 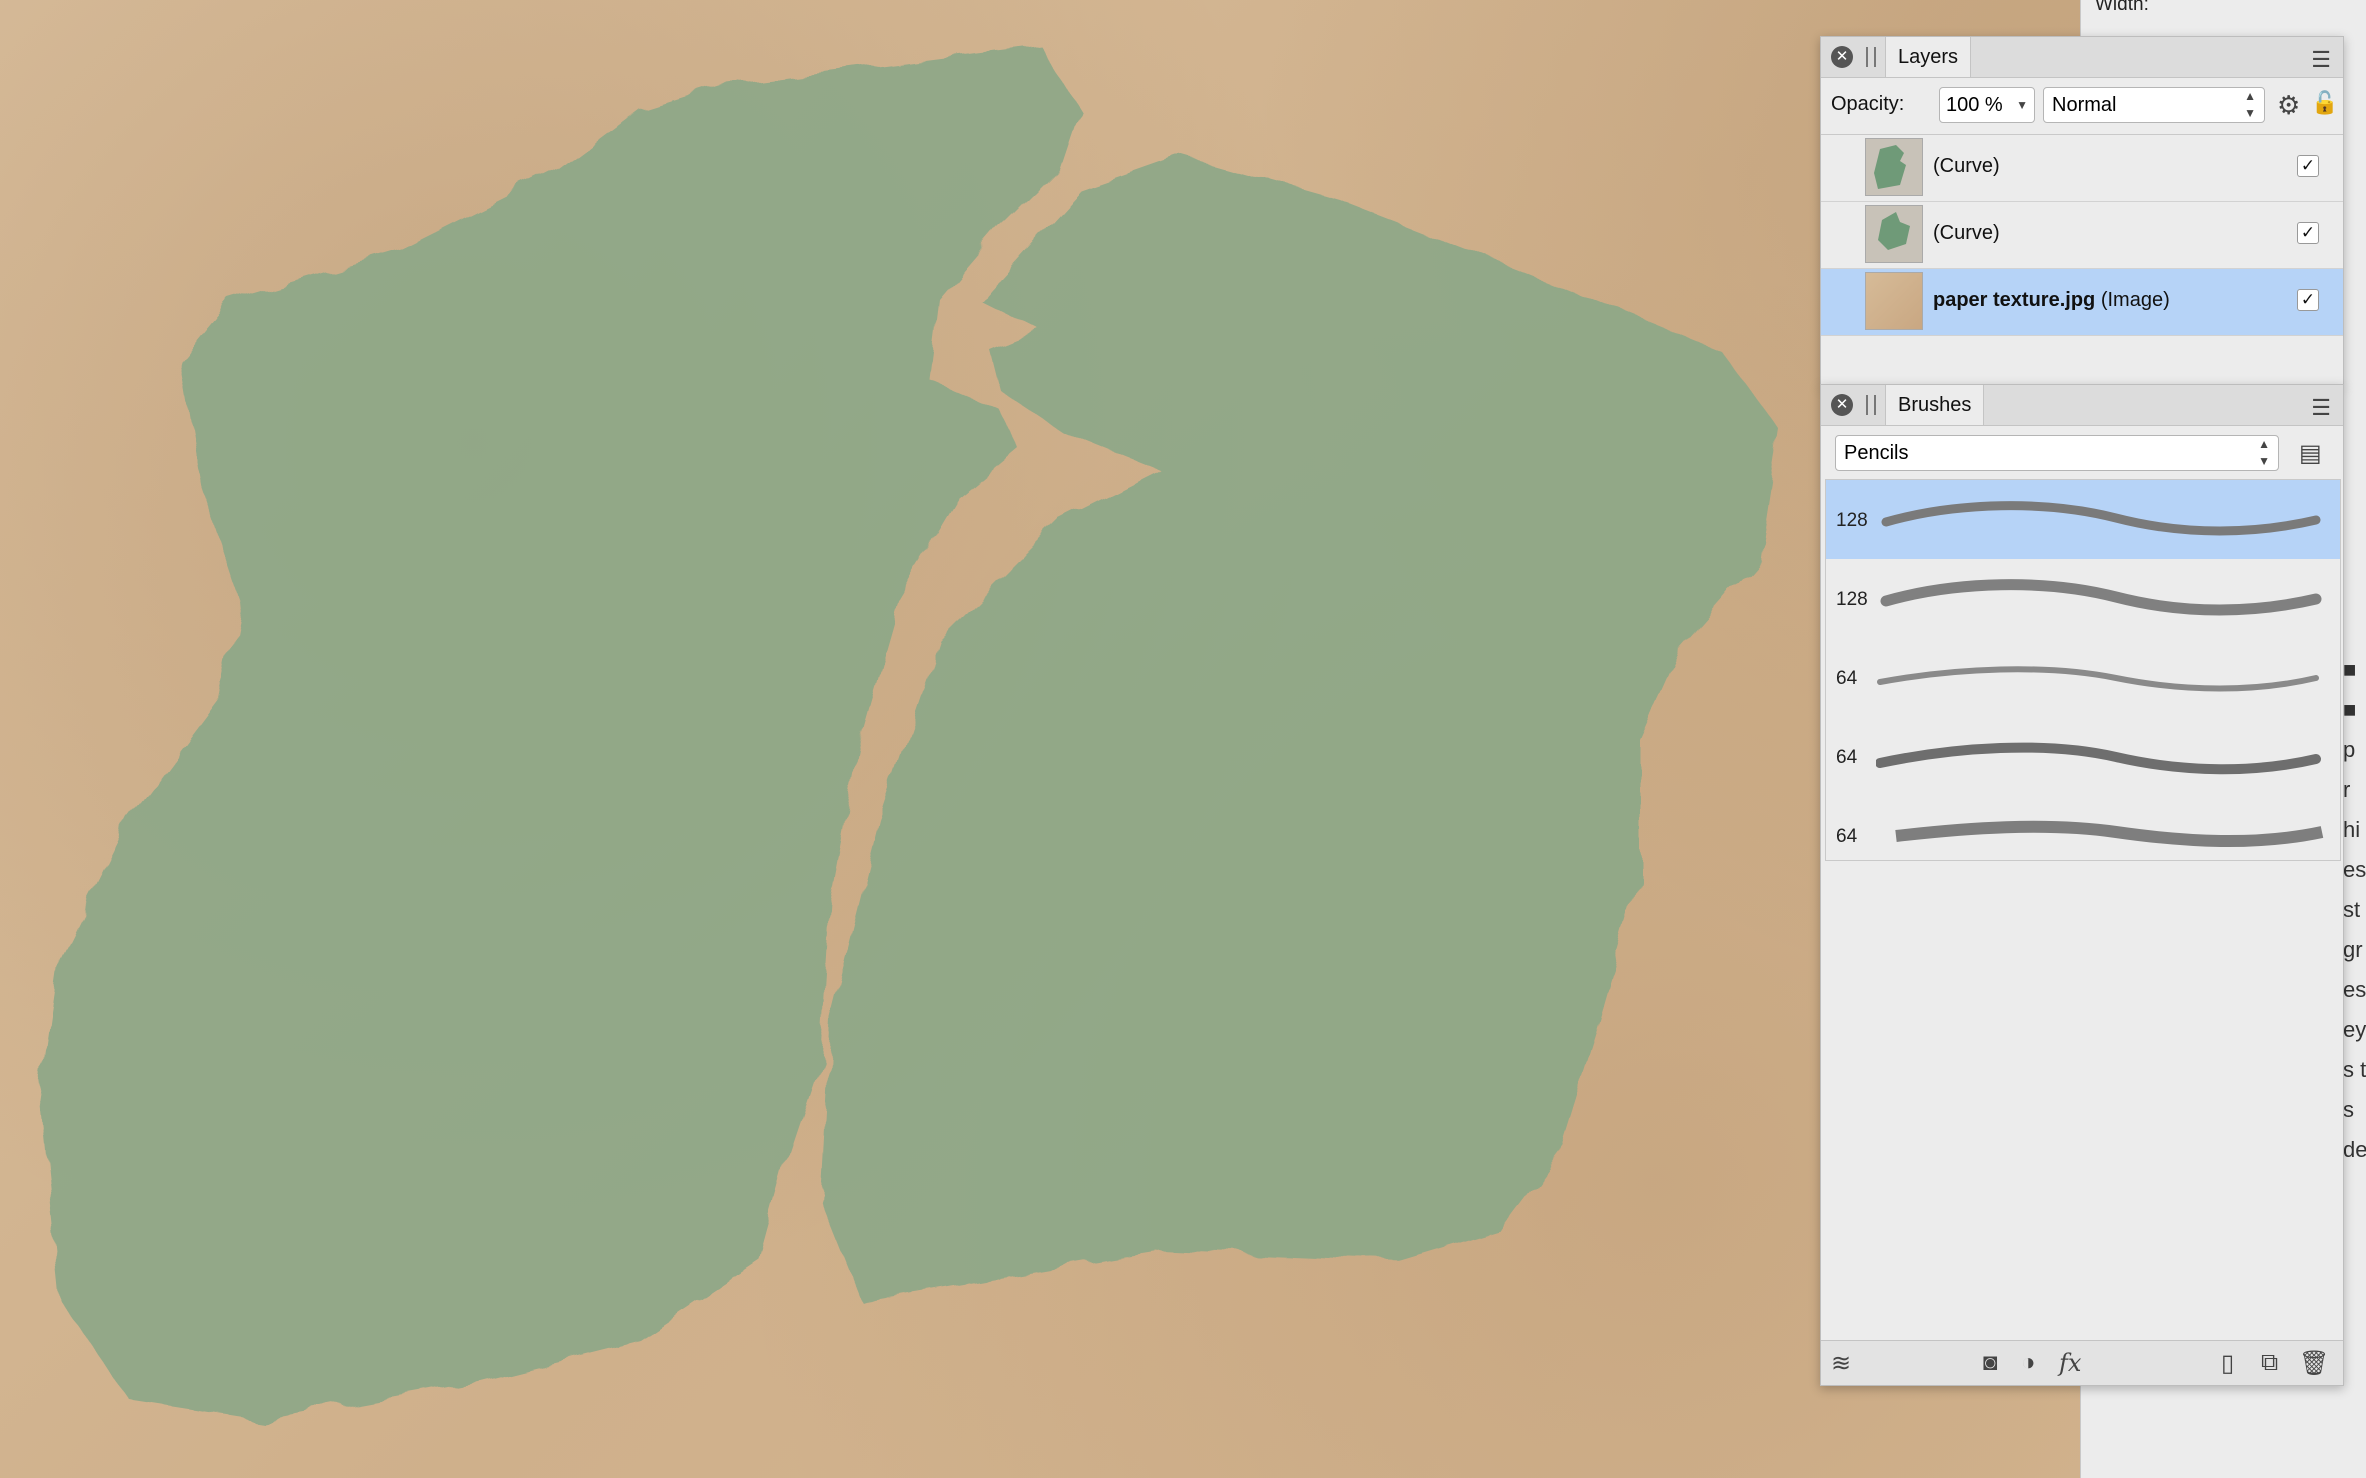 What do you see at coordinates (2070, 1363) in the screenshot?
I see `fx-icon: fx` at bounding box center [2070, 1363].